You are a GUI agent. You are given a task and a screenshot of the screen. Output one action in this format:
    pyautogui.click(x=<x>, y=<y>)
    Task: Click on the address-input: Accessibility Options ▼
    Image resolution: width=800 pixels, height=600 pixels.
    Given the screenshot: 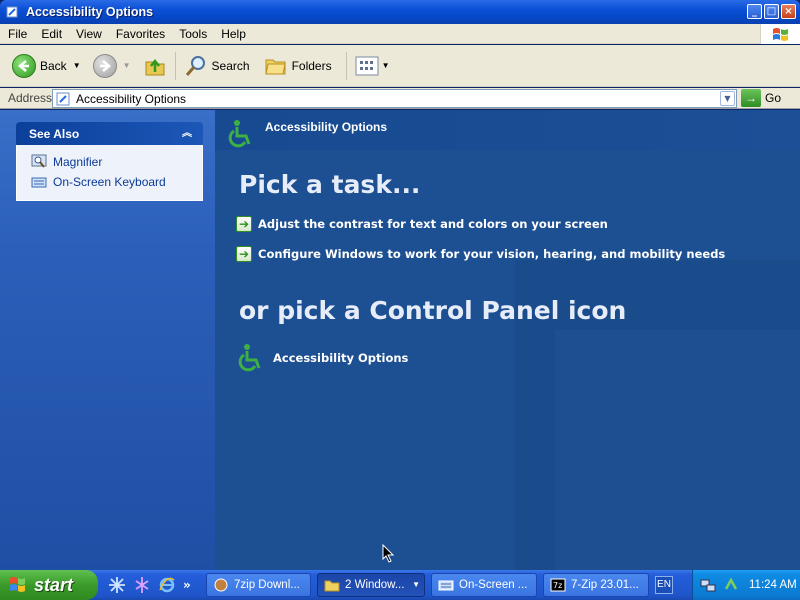 What is the action you would take?
    pyautogui.click(x=394, y=98)
    